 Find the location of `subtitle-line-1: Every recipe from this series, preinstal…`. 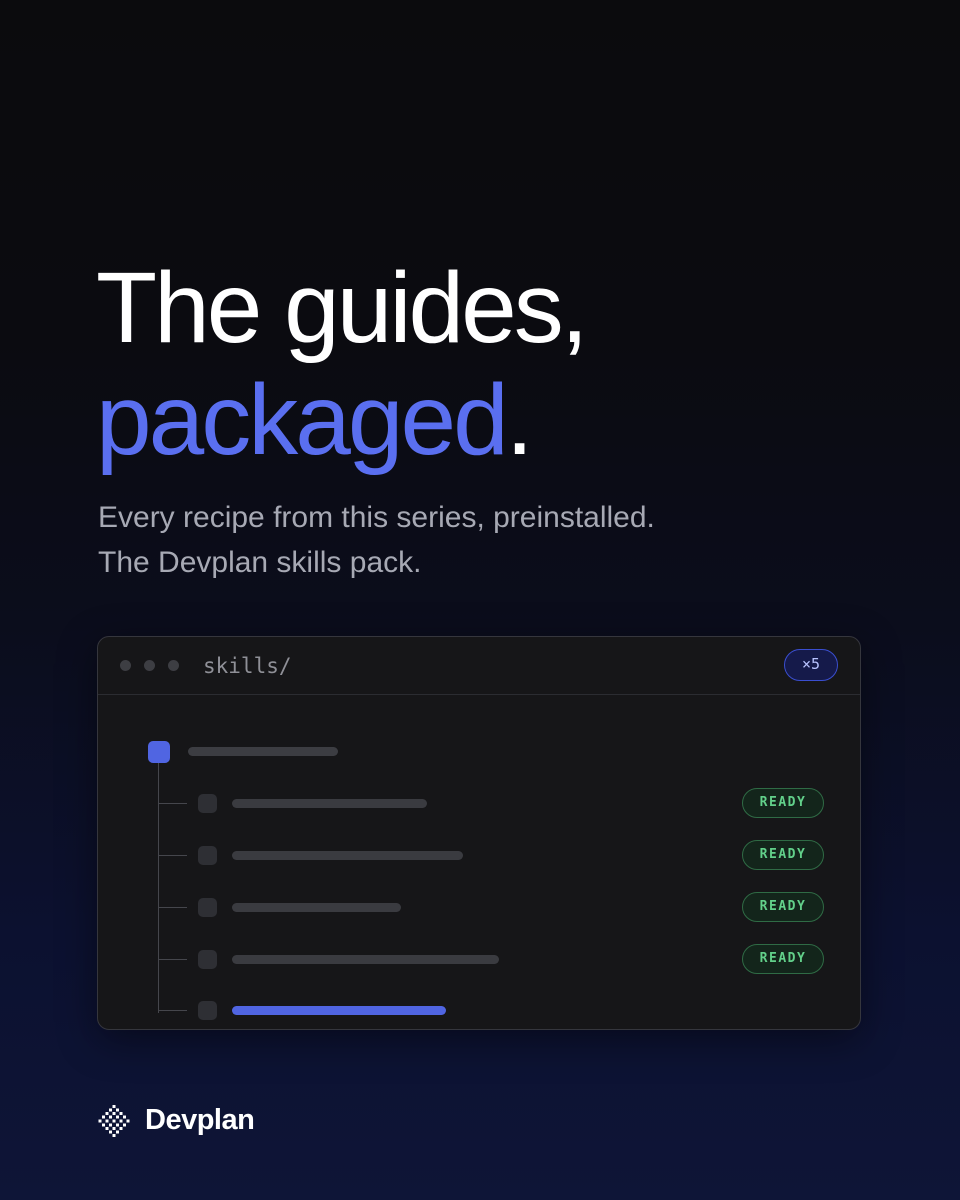

subtitle-line-1: Every recipe from this series, preinstal… is located at coordinates (376, 517).